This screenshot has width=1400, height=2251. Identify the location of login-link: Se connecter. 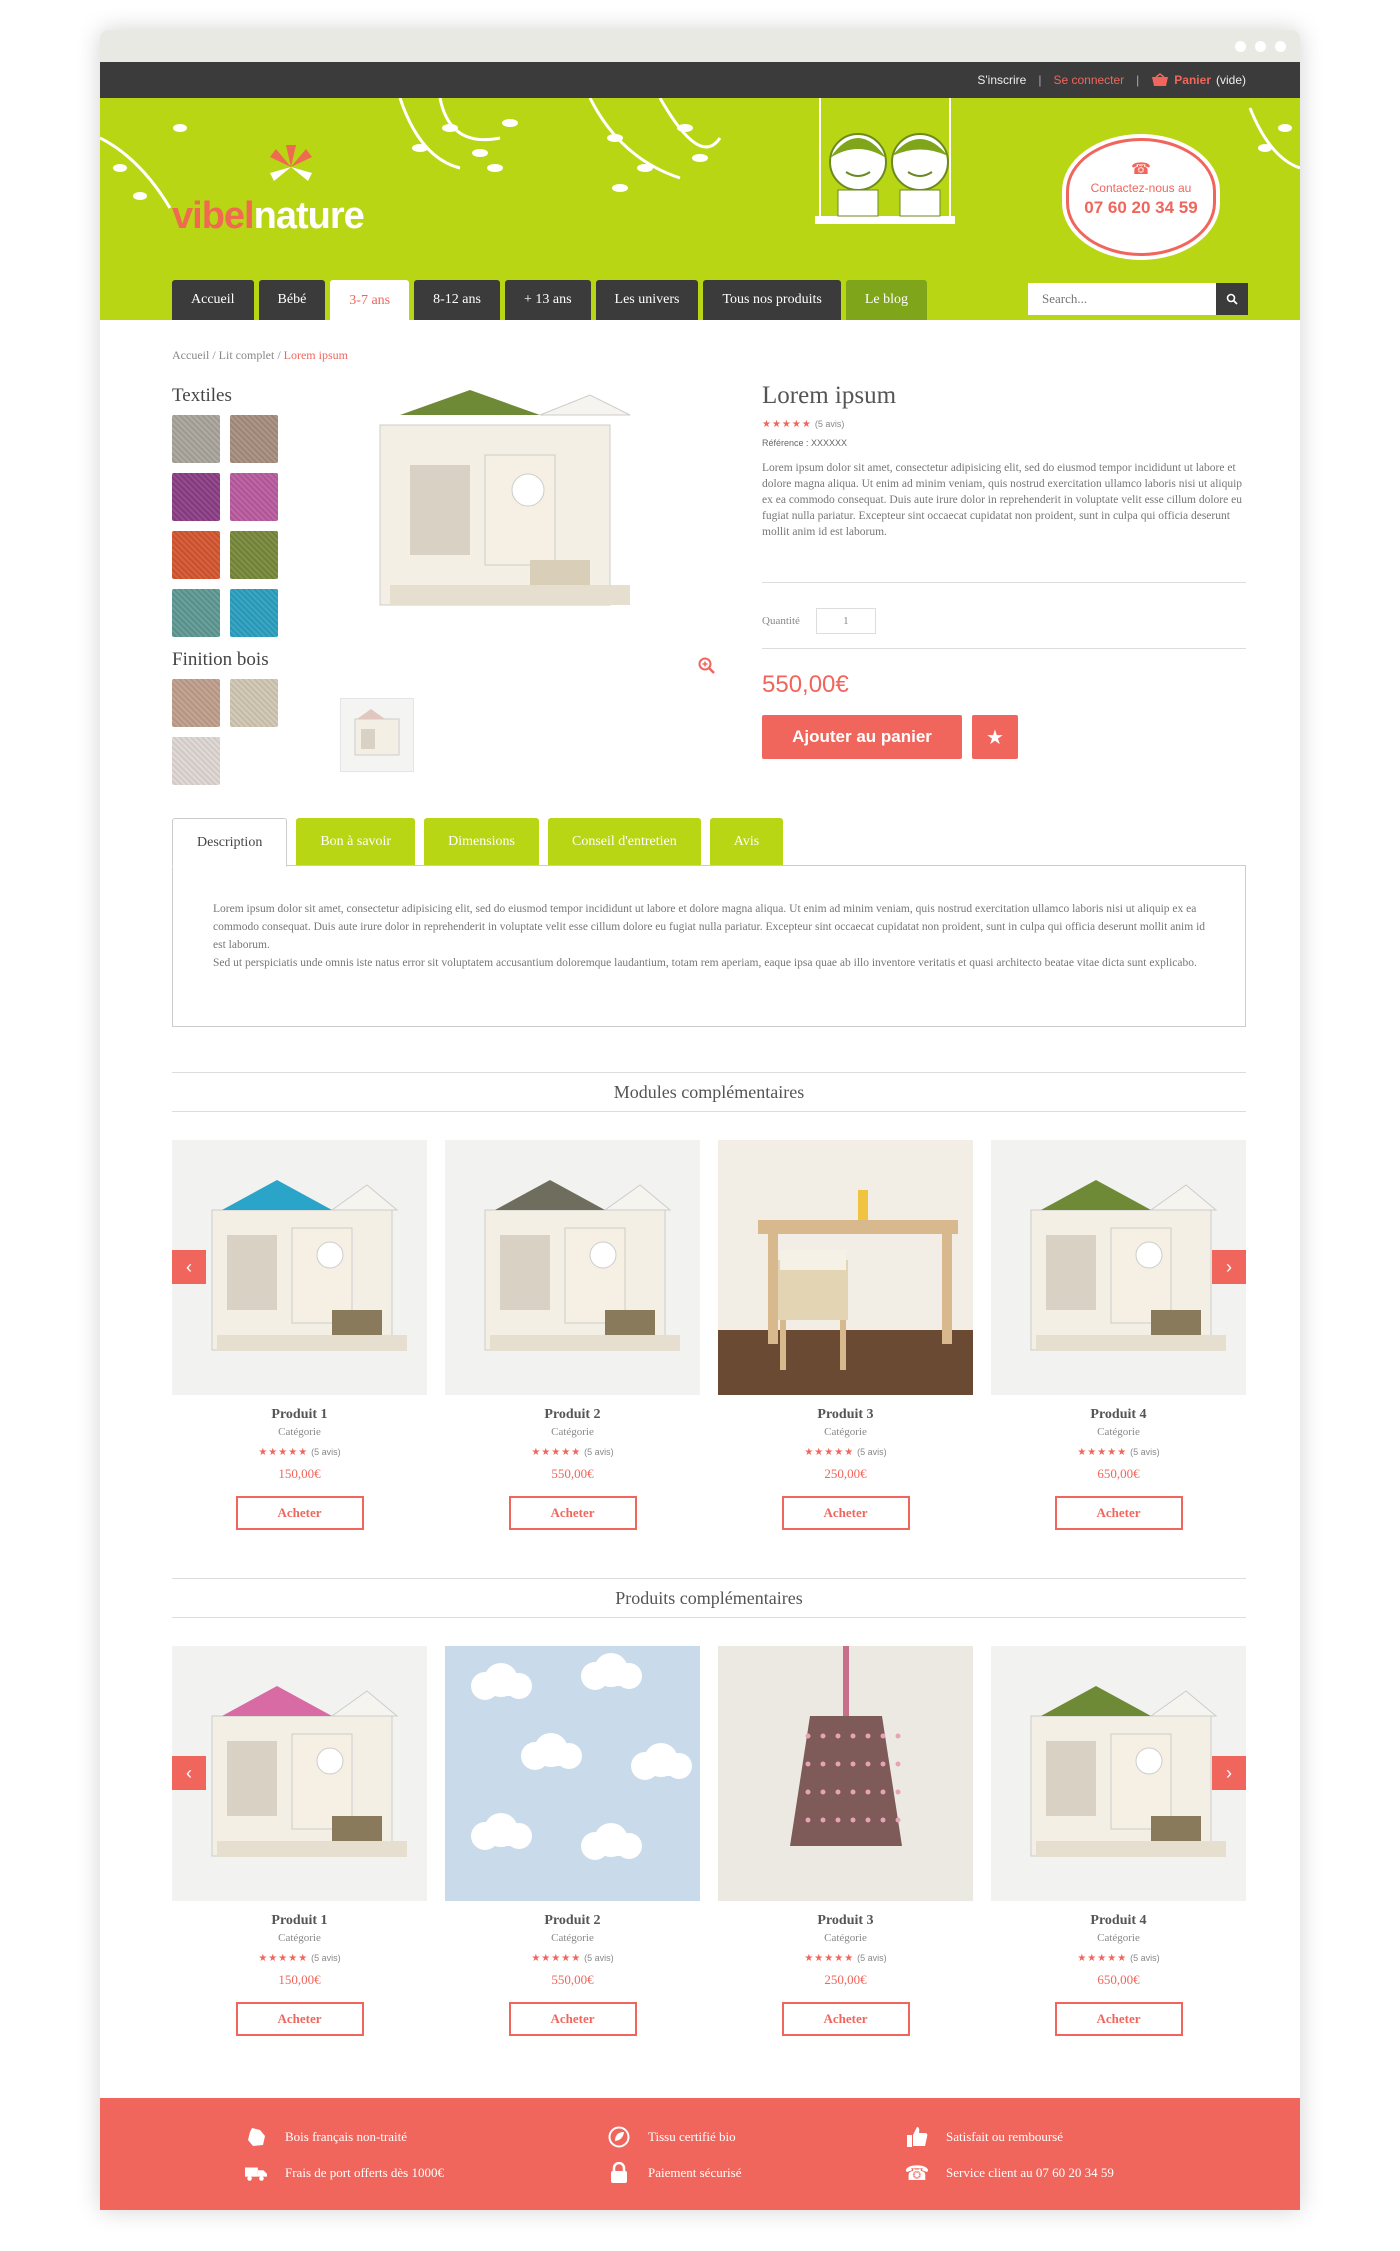
(1088, 80).